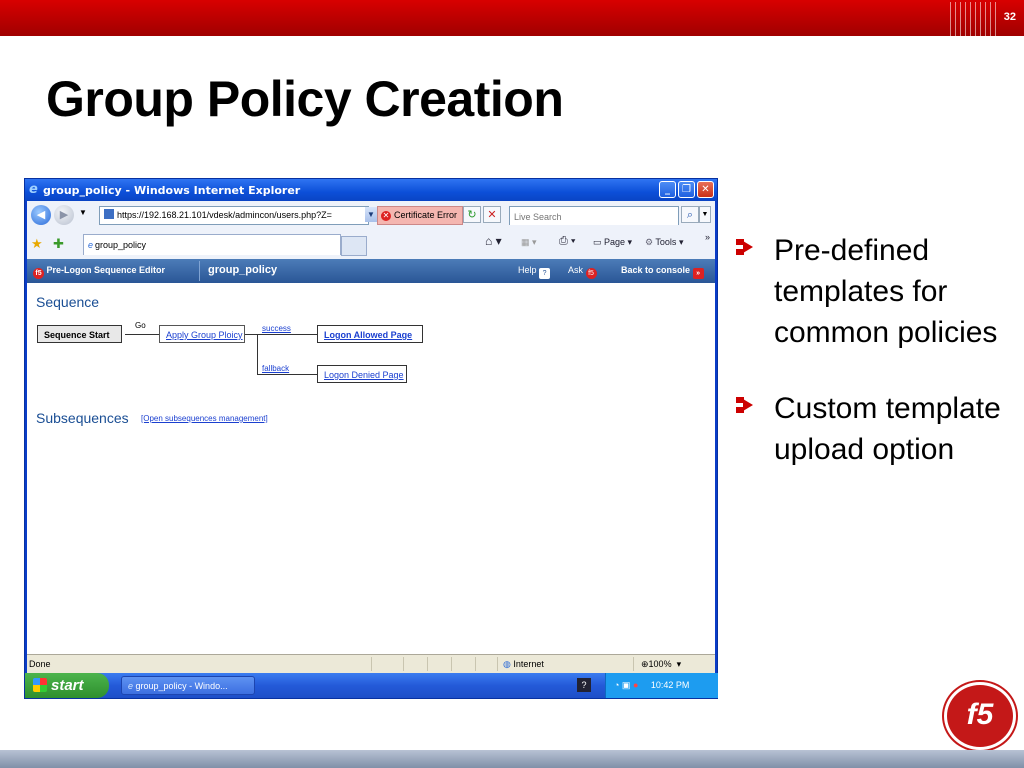  I want to click on slide-number: 32, so click(1009, 17).